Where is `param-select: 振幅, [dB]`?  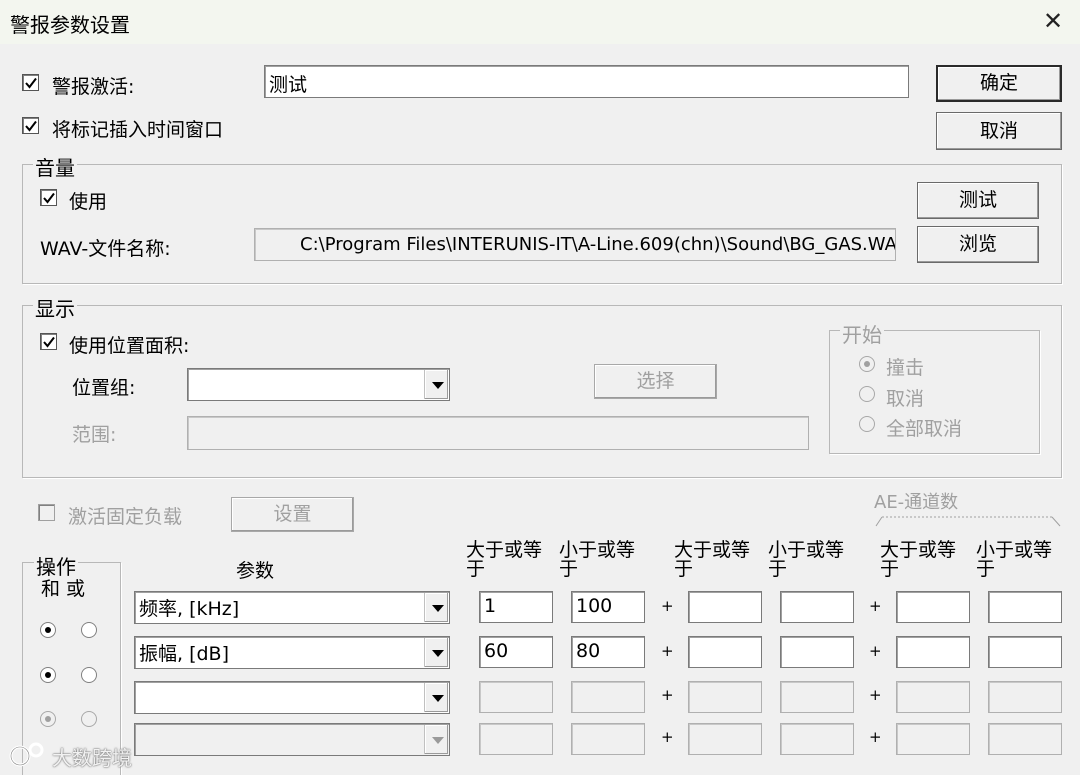
param-select: 振幅, [dB] is located at coordinates (292, 652).